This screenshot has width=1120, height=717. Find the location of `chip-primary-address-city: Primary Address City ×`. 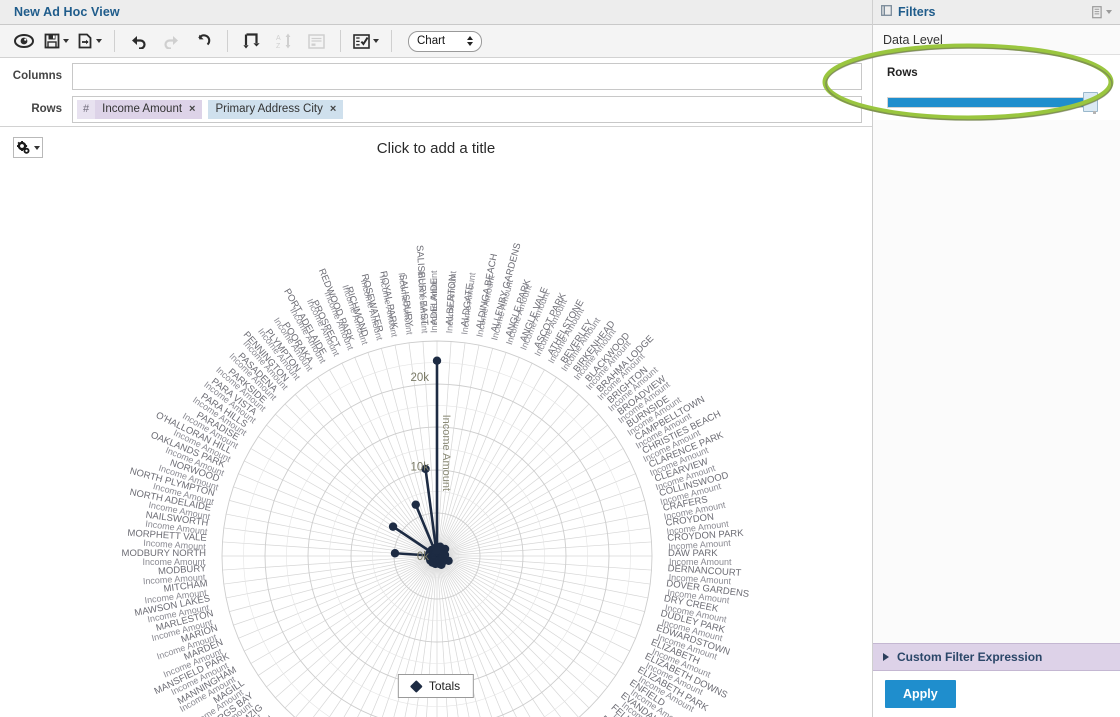

chip-primary-address-city: Primary Address City × is located at coordinates (276, 109).